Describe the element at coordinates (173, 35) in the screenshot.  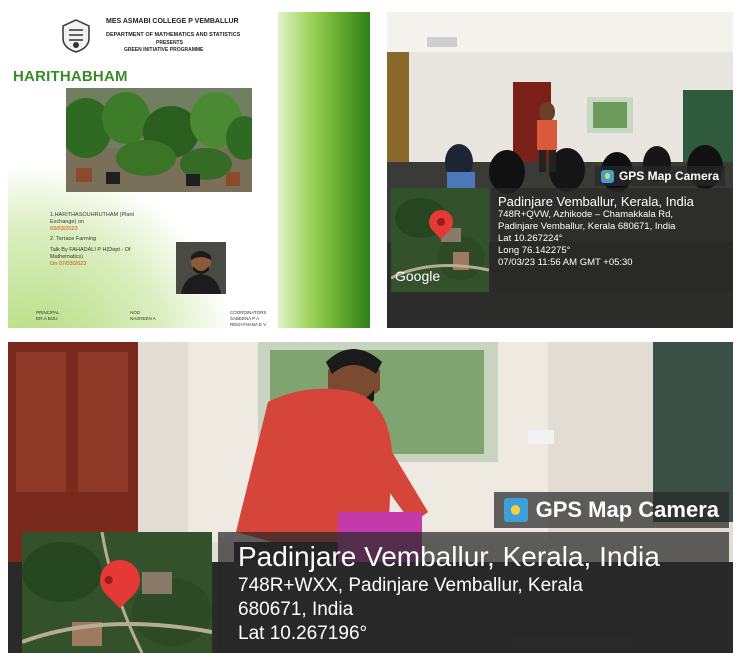
I see `department-name: DEPARTMENT OF MATHEMATICS AND STATISTICS` at that location.